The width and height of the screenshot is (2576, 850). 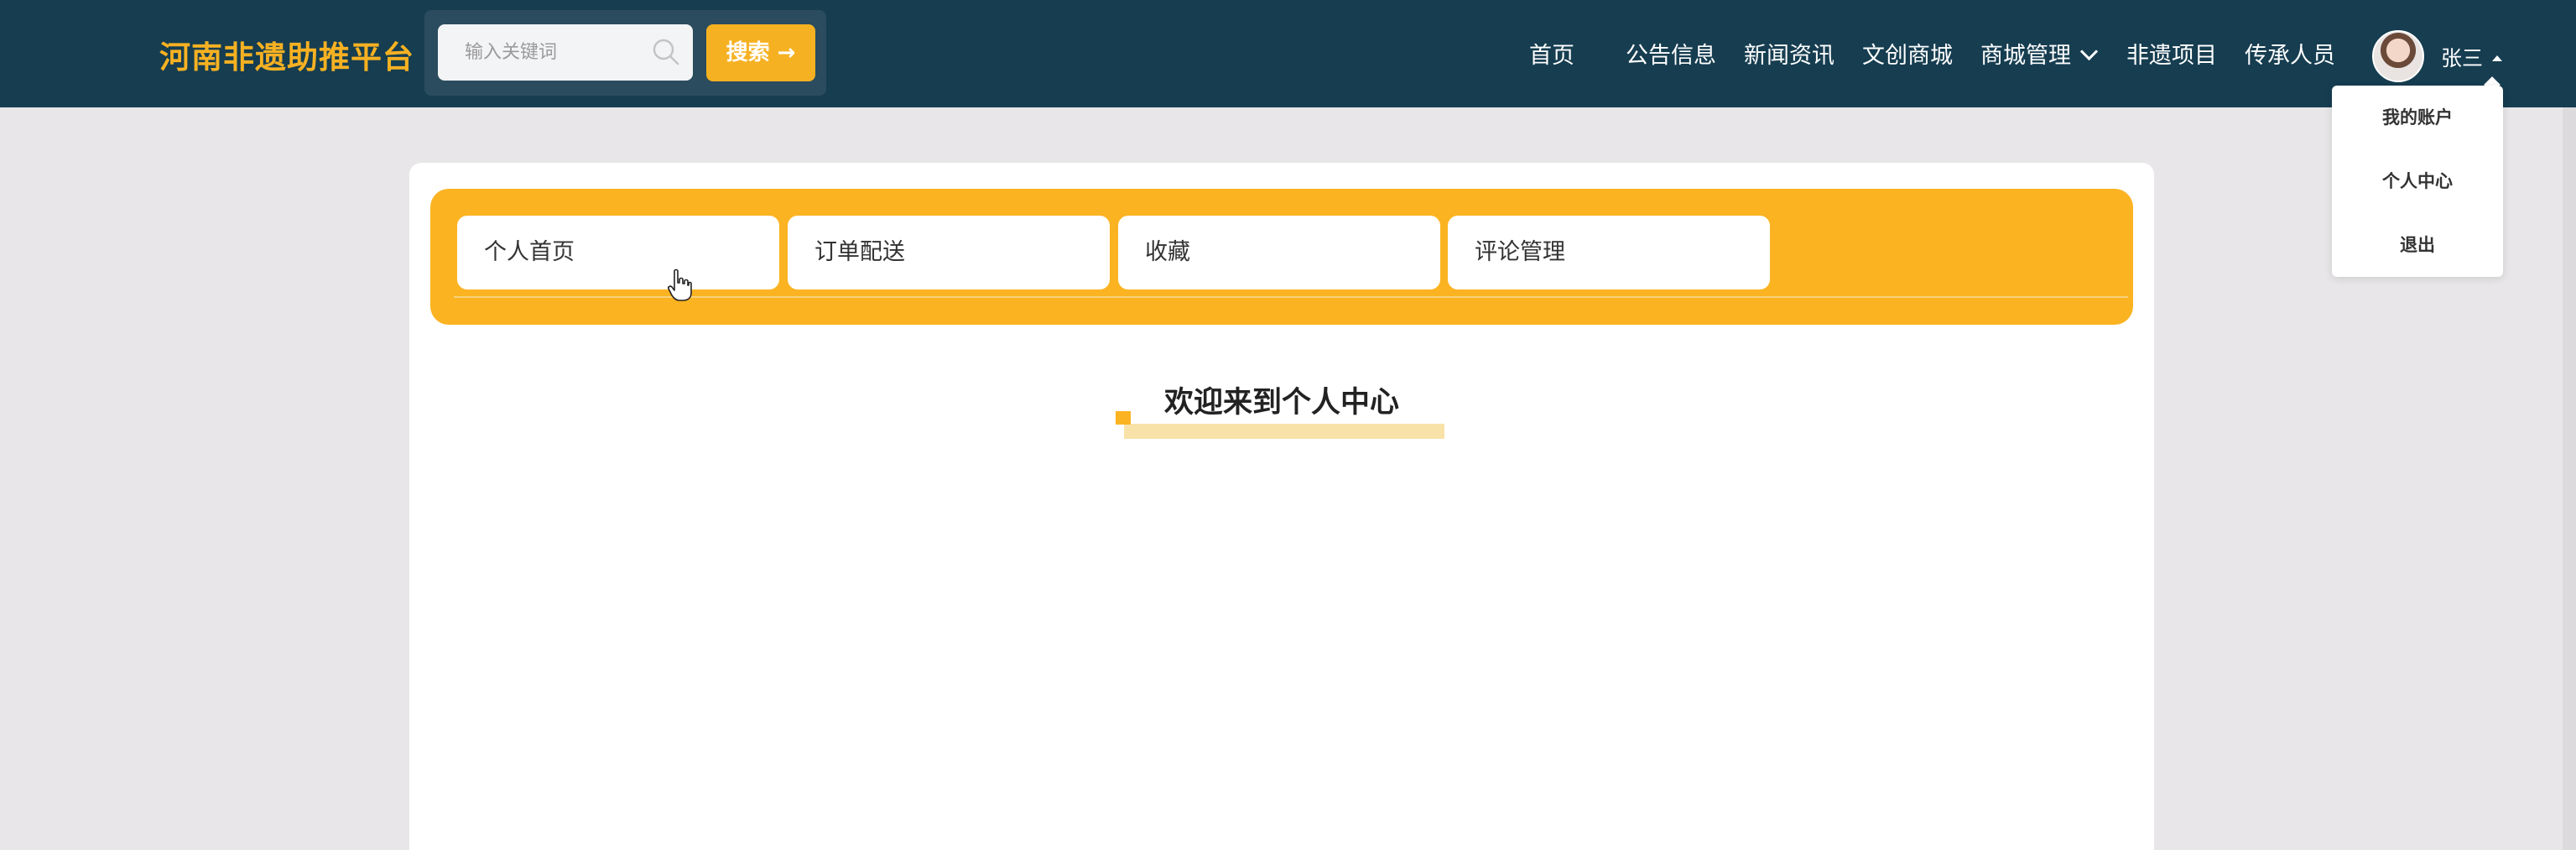 What do you see at coordinates (1609, 252) in the screenshot?
I see `tab-comment-management: 评论管理` at bounding box center [1609, 252].